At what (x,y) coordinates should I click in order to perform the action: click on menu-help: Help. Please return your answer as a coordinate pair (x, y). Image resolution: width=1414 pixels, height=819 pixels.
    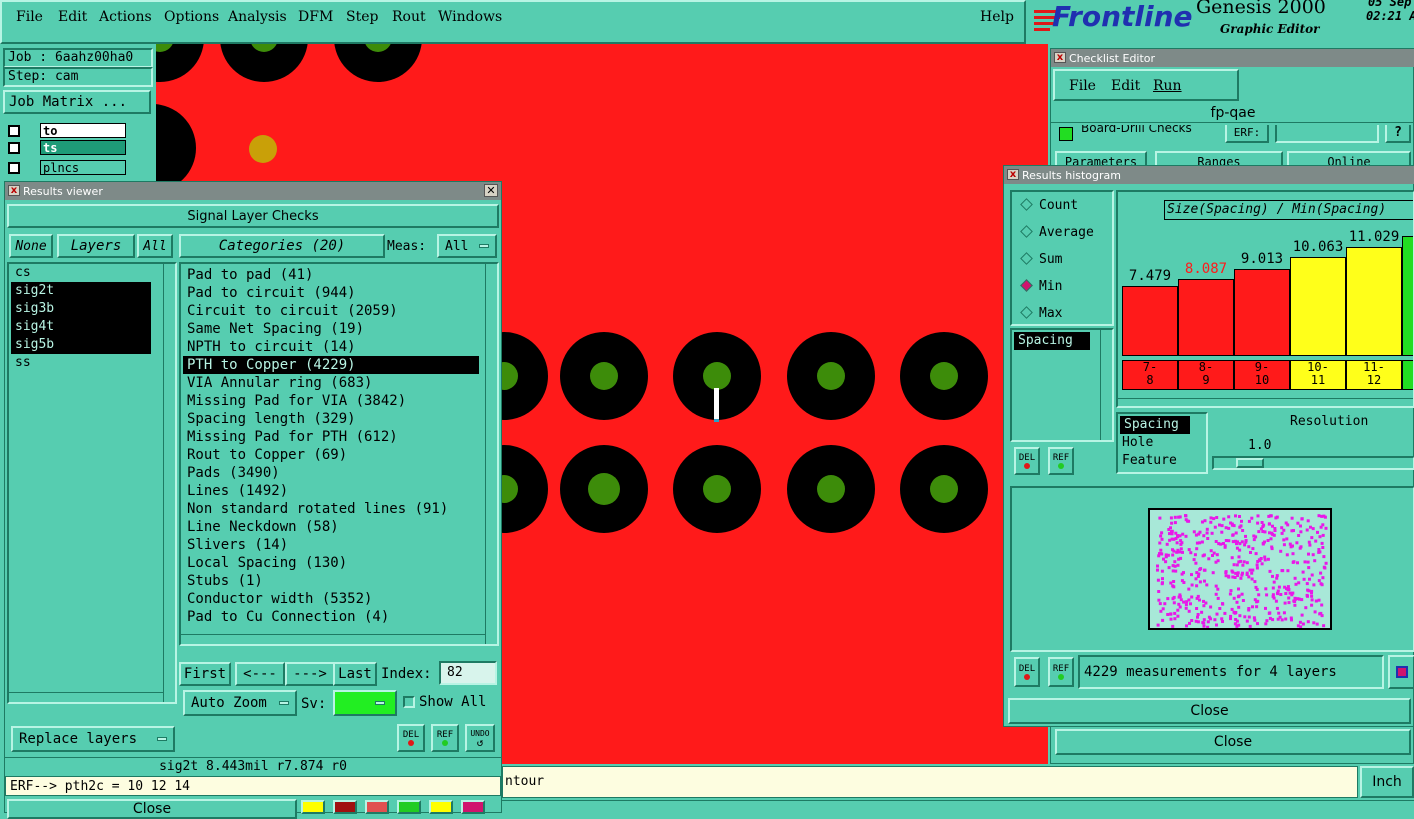
    Looking at the image, I should click on (997, 17).